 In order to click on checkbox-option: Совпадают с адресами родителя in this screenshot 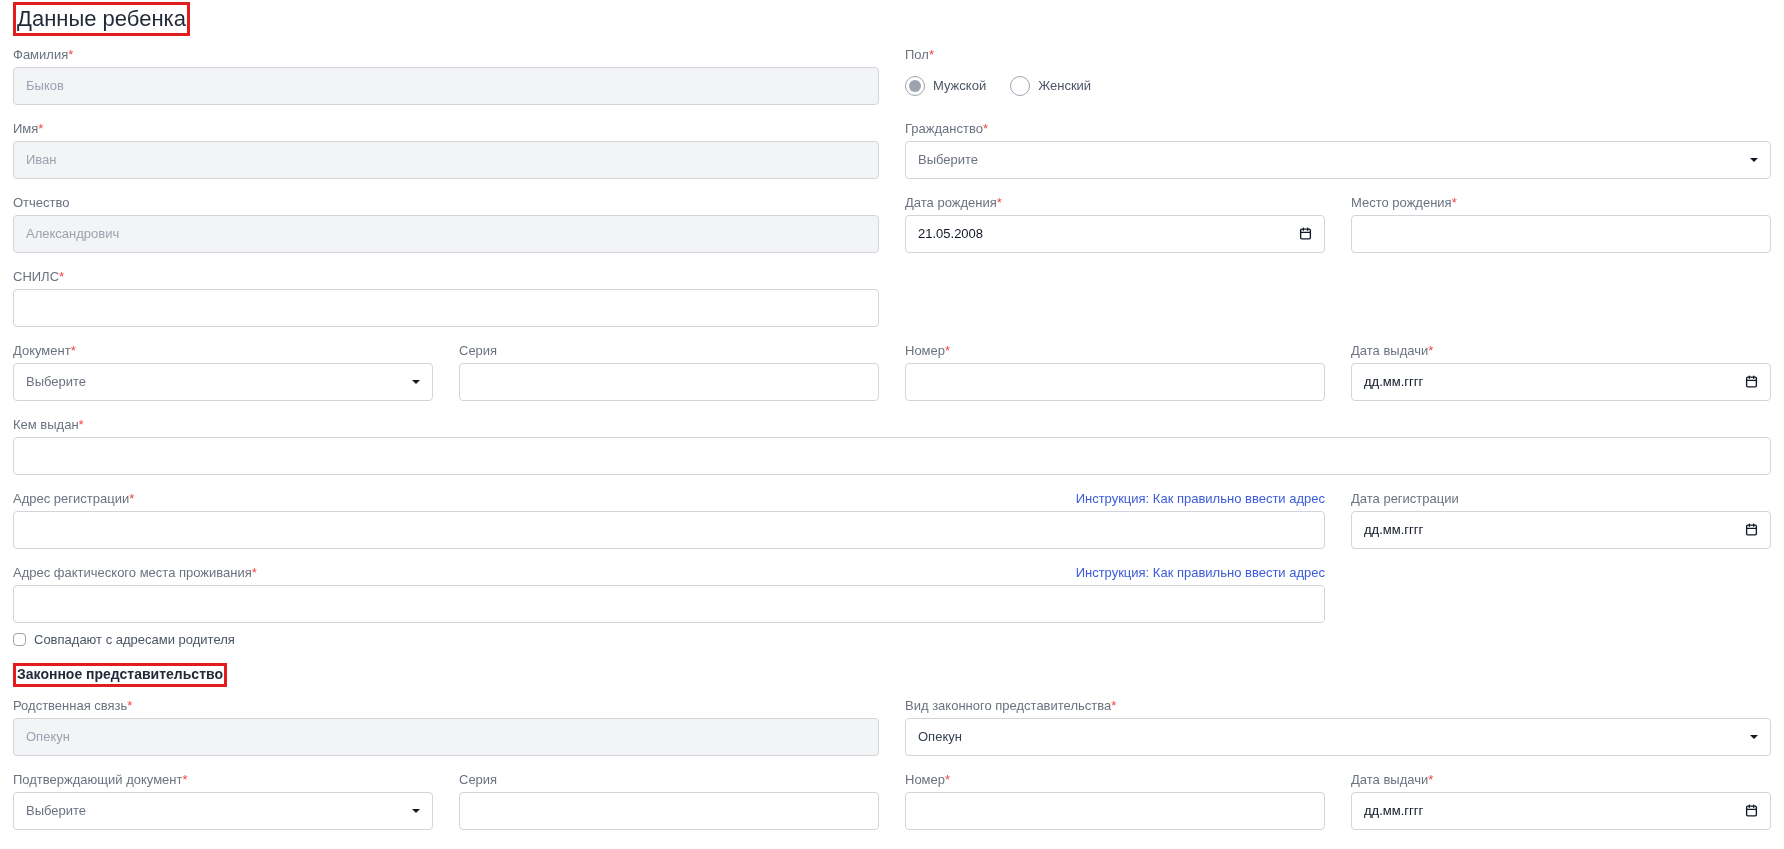, I will do `click(892, 639)`.